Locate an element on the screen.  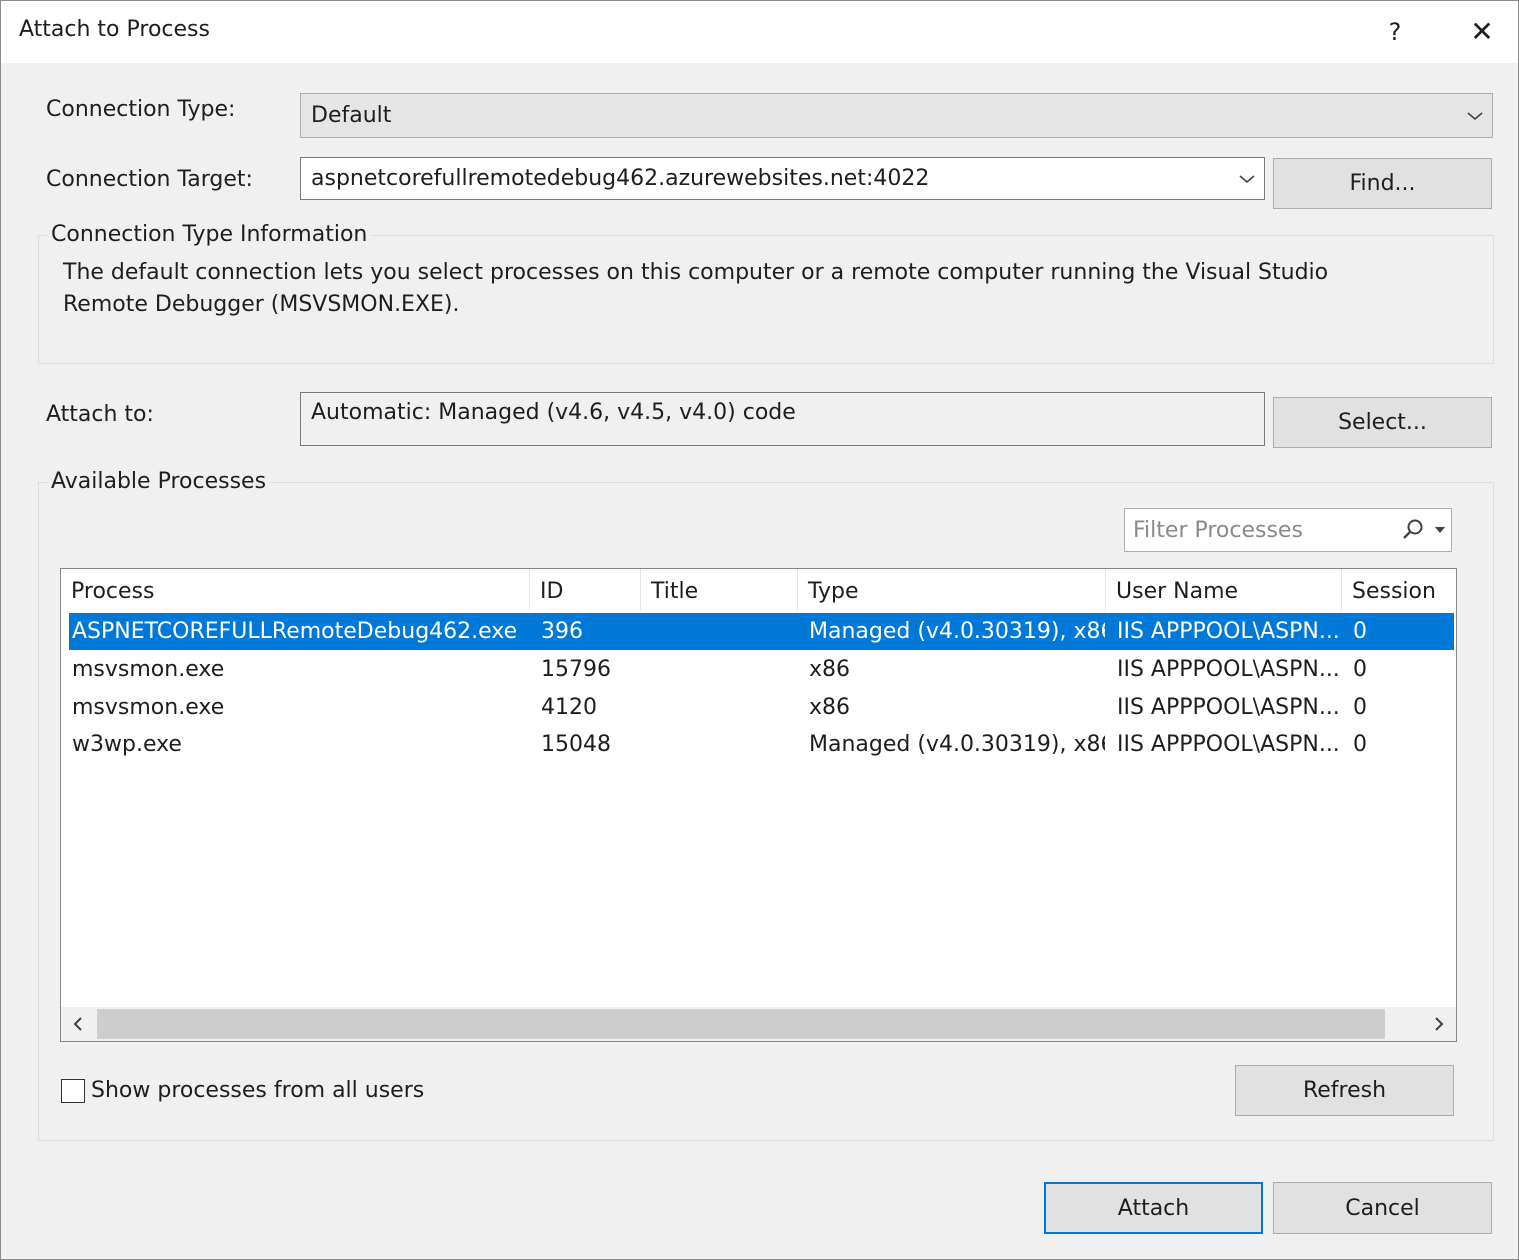
available-processes-group-label: Available Processes is located at coordinates (159, 481).